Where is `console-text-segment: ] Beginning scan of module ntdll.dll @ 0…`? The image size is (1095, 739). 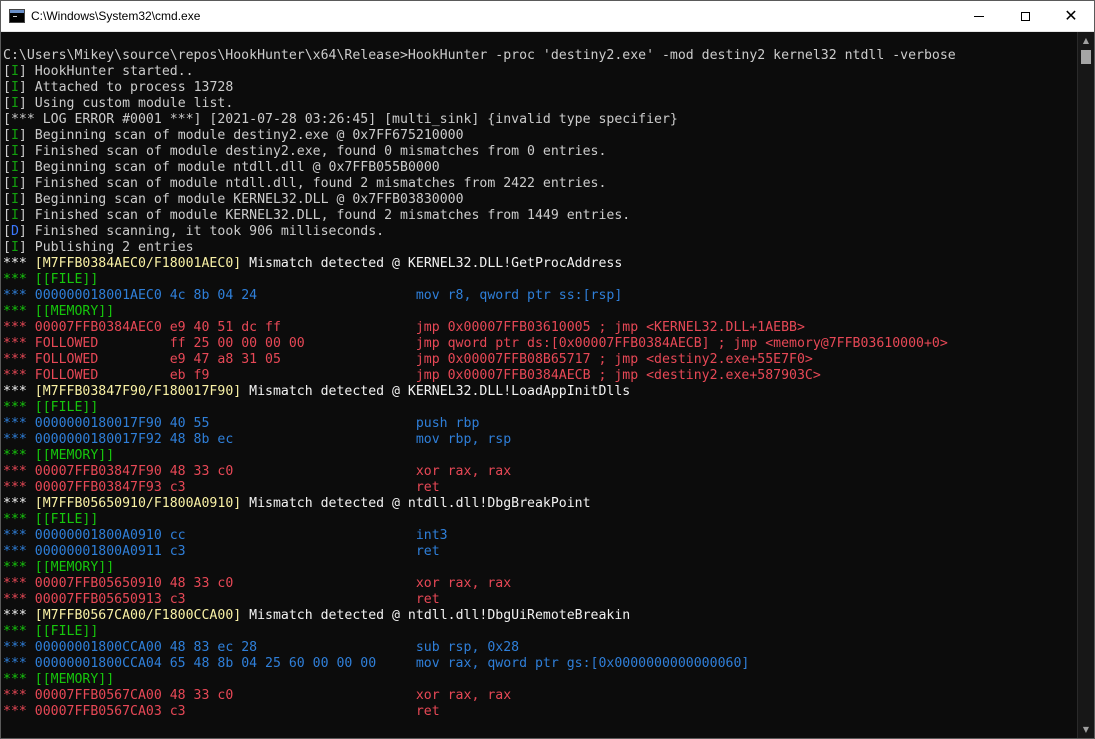
console-text-segment: ] Beginning scan of module ntdll.dll @ 0… is located at coordinates (229, 167).